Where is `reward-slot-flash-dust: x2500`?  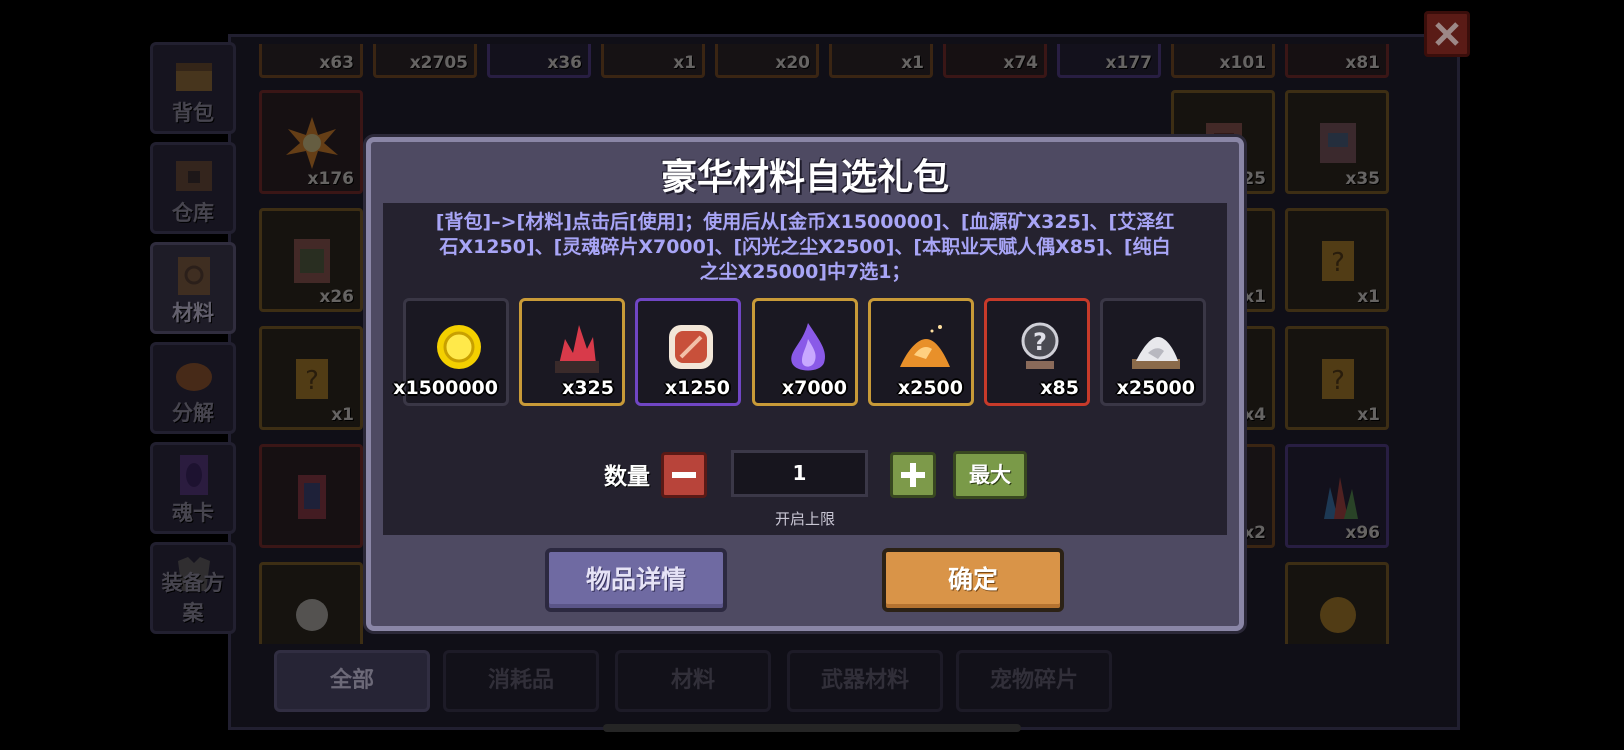
reward-slot-flash-dust: x2500 is located at coordinates (921, 352).